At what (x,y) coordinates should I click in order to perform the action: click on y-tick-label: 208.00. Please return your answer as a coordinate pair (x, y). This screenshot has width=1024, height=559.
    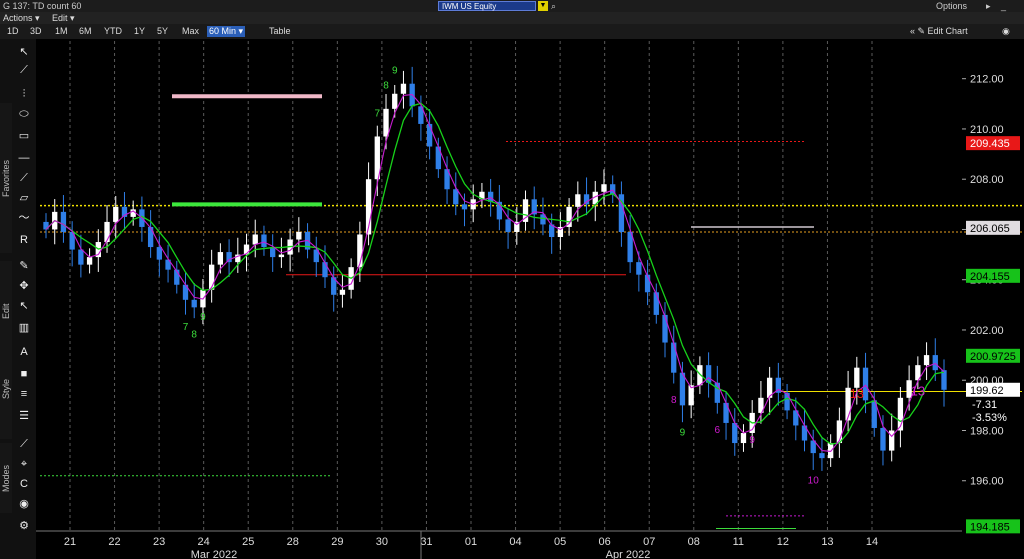
    Looking at the image, I should click on (987, 180).